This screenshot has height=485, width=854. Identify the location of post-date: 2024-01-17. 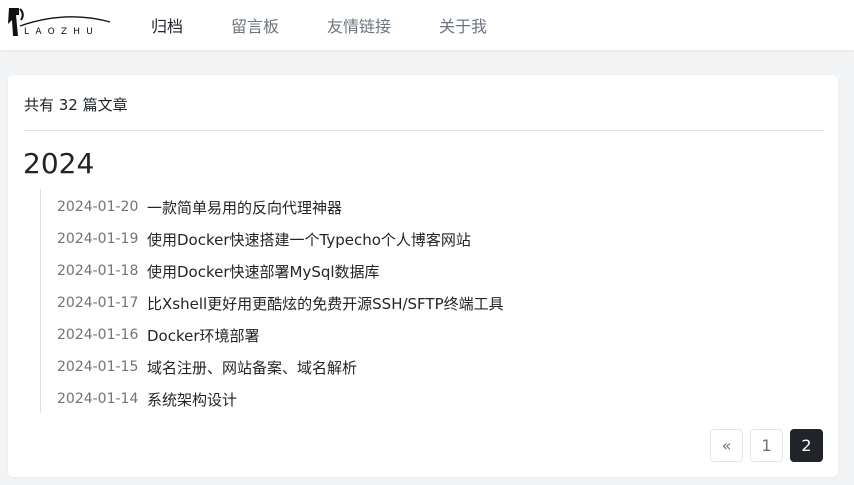
(98, 303).